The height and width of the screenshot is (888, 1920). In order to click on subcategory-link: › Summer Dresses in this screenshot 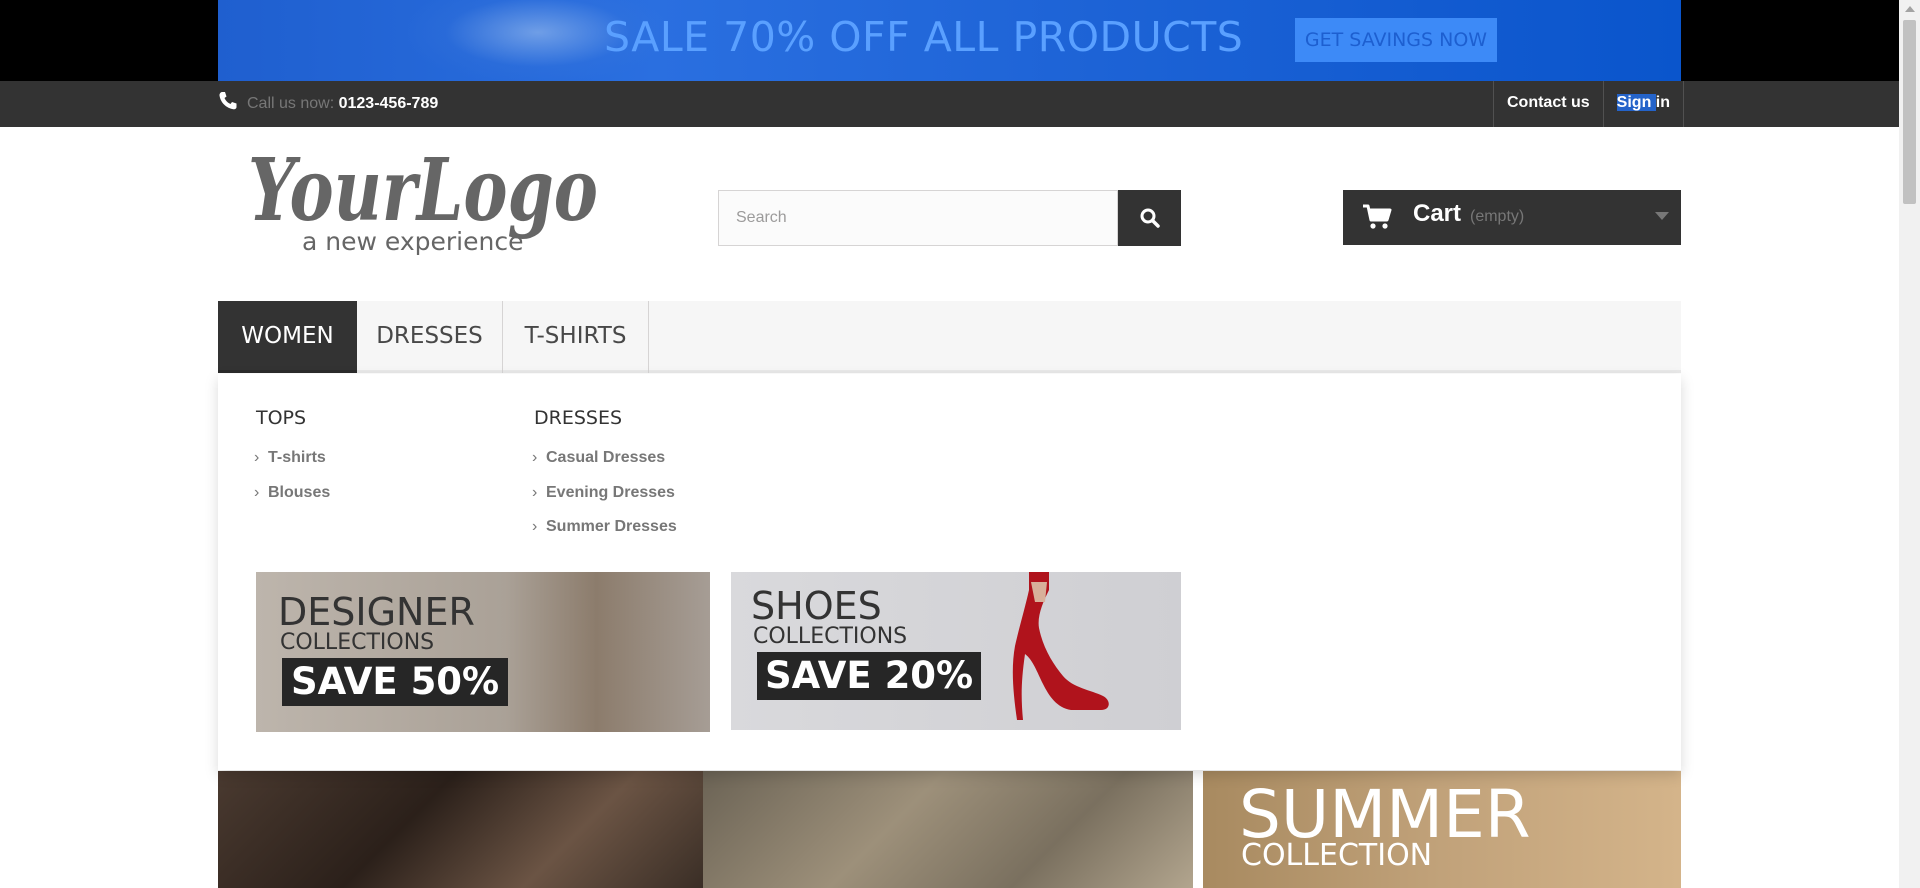, I will do `click(604, 527)`.